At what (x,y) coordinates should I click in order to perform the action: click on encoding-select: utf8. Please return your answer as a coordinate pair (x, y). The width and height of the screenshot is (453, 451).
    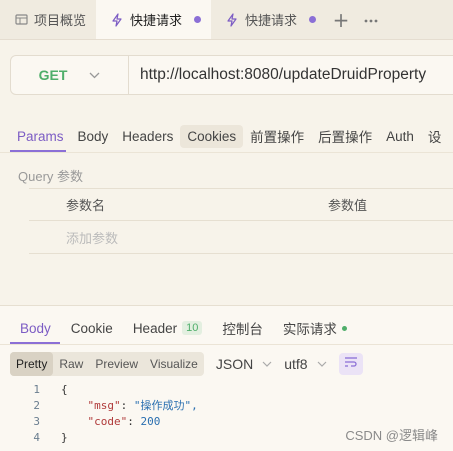
    Looking at the image, I should click on (305, 364).